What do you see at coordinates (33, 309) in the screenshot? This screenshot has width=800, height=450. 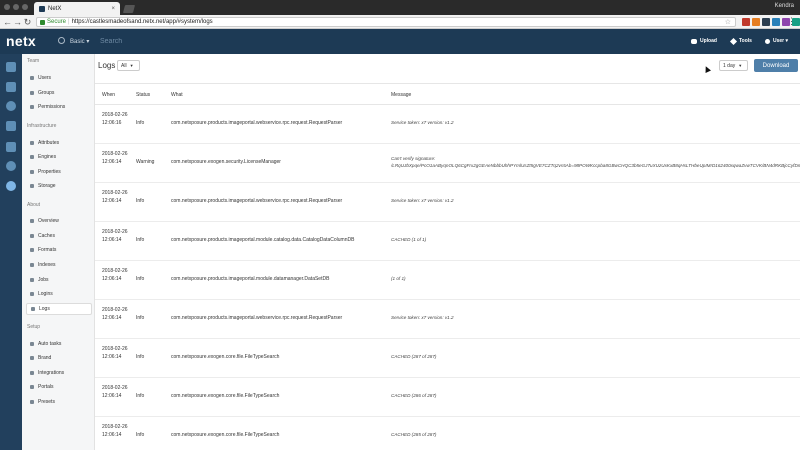 I see `logs-icon` at bounding box center [33, 309].